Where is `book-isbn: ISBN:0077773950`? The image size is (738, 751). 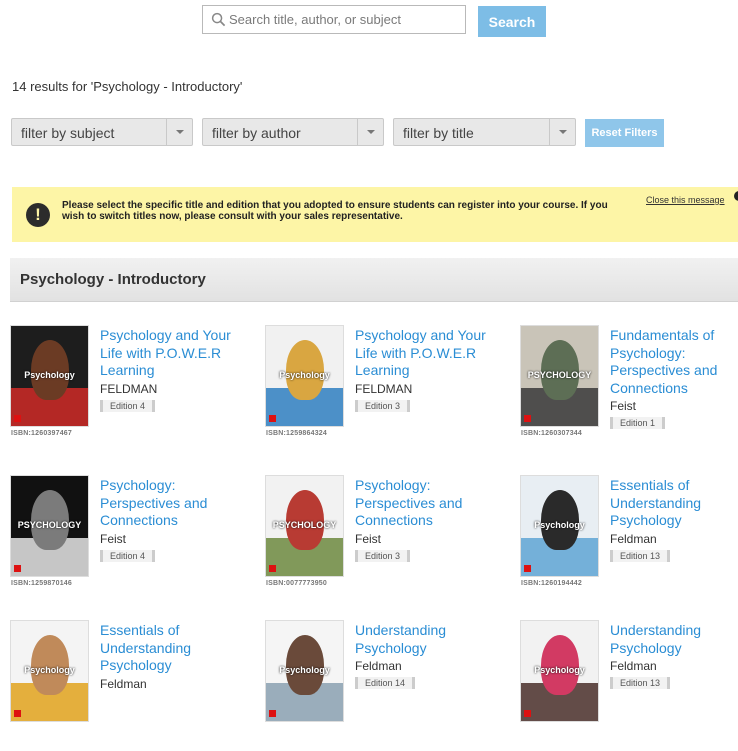
book-isbn: ISBN:0077773950 is located at coordinates (296, 583).